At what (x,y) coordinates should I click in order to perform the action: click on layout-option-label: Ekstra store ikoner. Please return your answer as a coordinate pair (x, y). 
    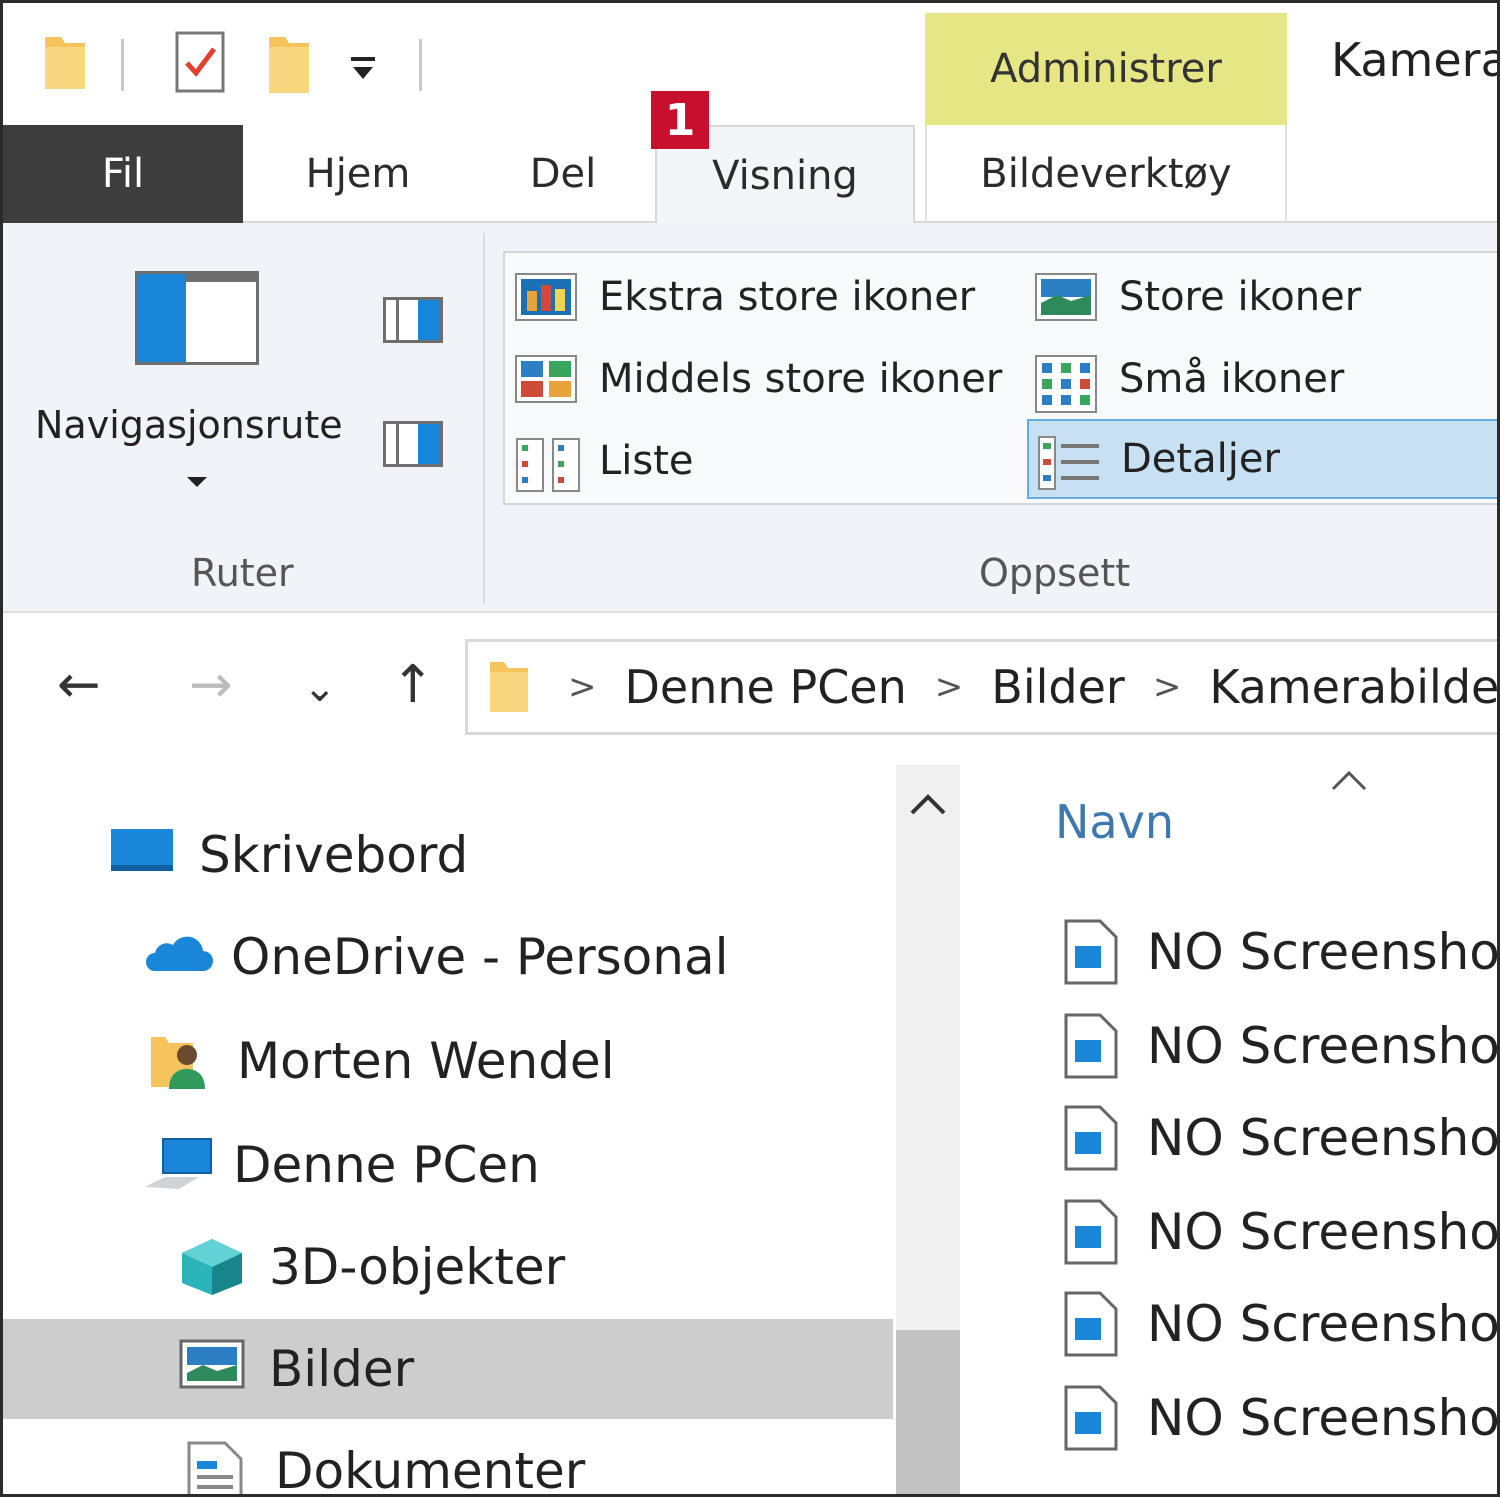
    Looking at the image, I should click on (787, 297).